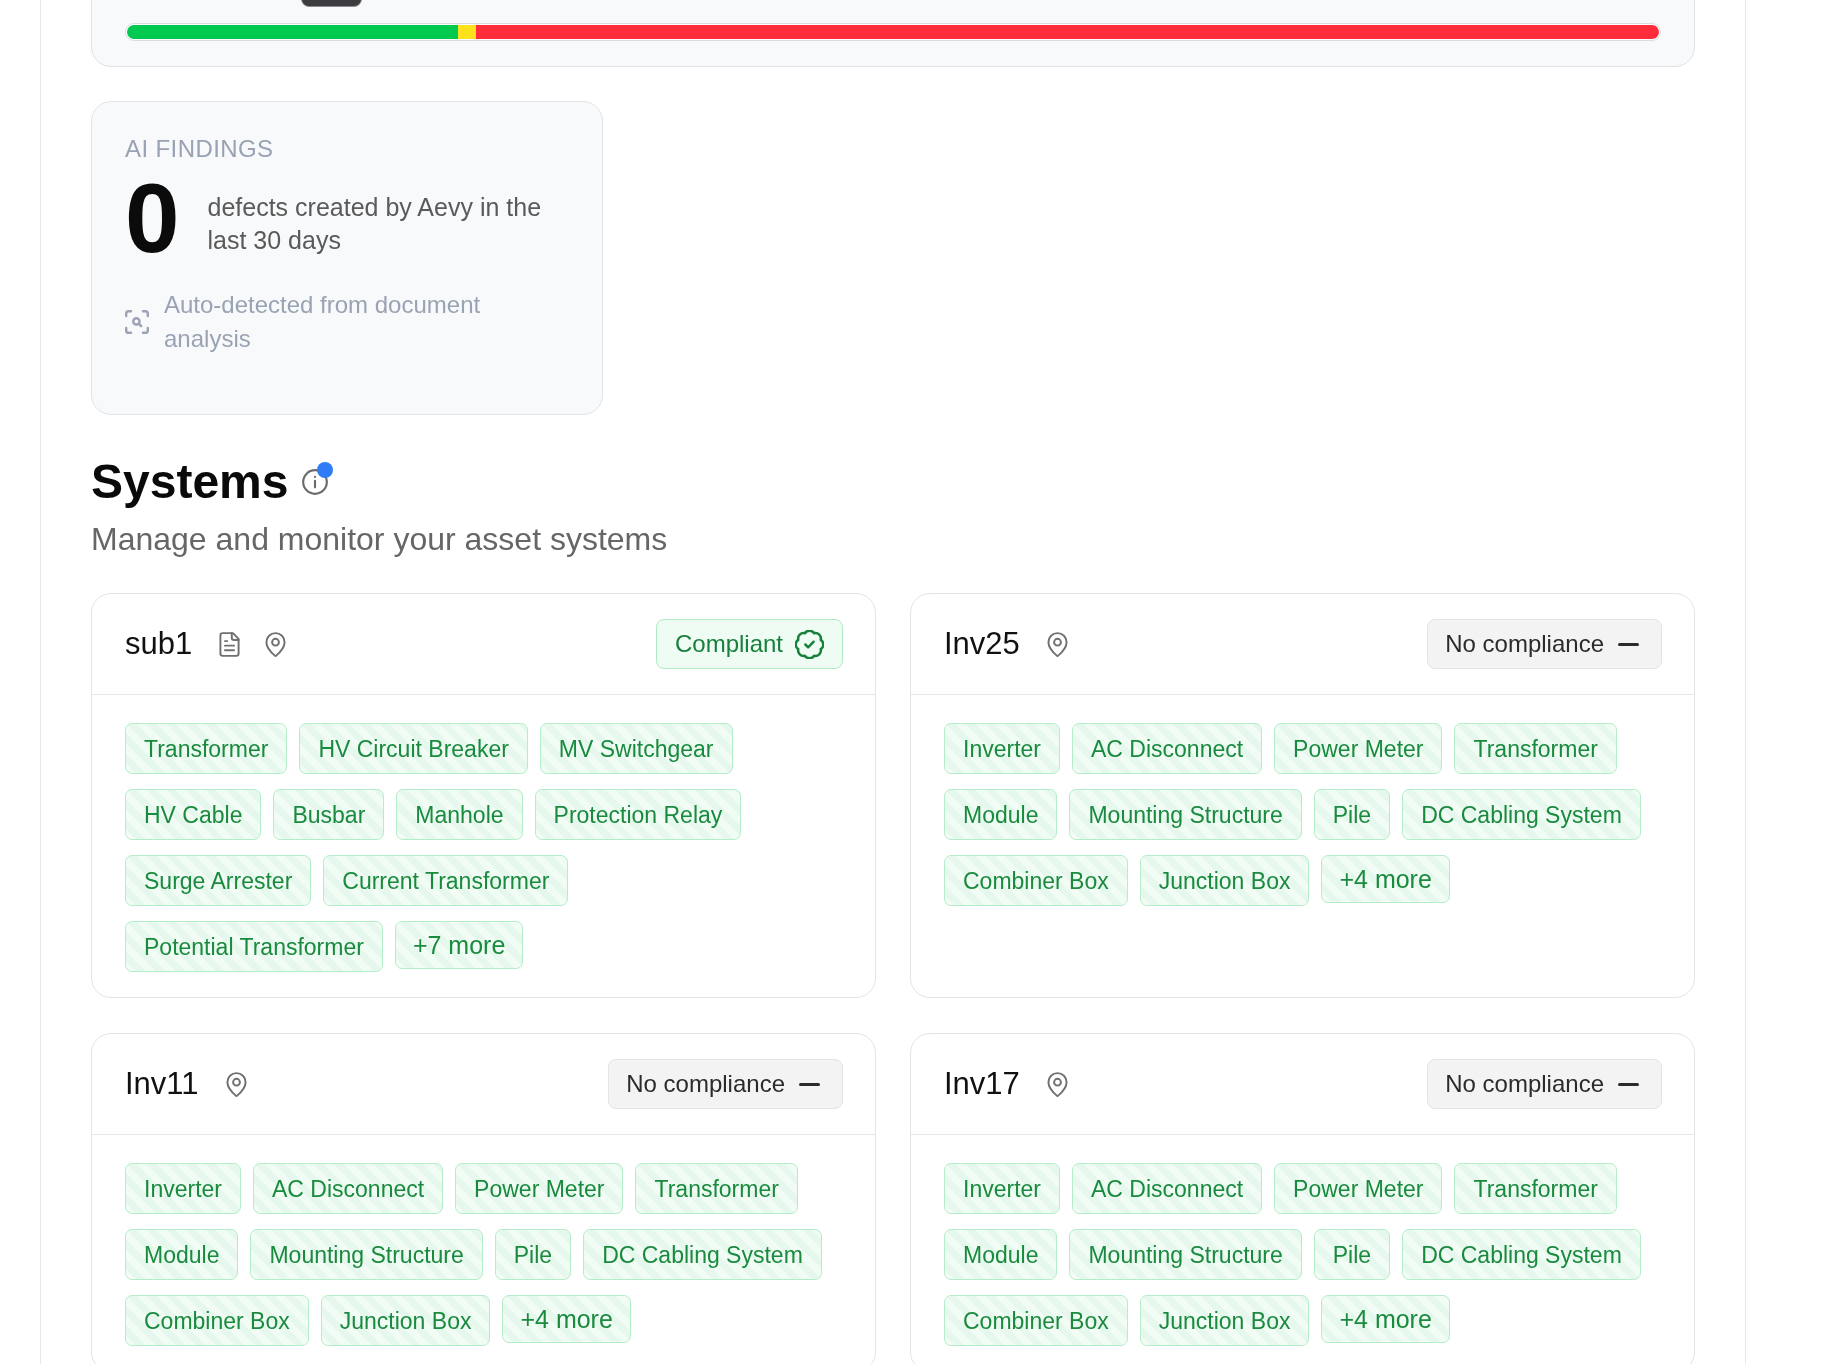 The image size is (1830, 1364). Describe the element at coordinates (162, 1084) in the screenshot. I see `system-name: Inv11` at that location.